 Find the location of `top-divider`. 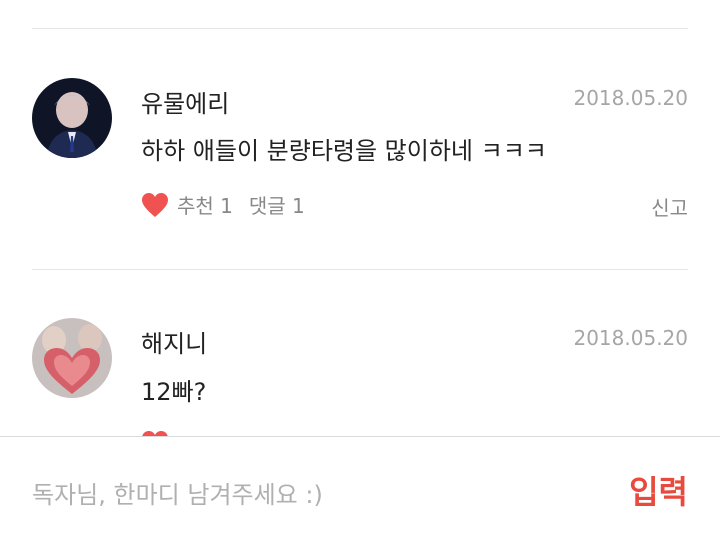

top-divider is located at coordinates (360, 28).